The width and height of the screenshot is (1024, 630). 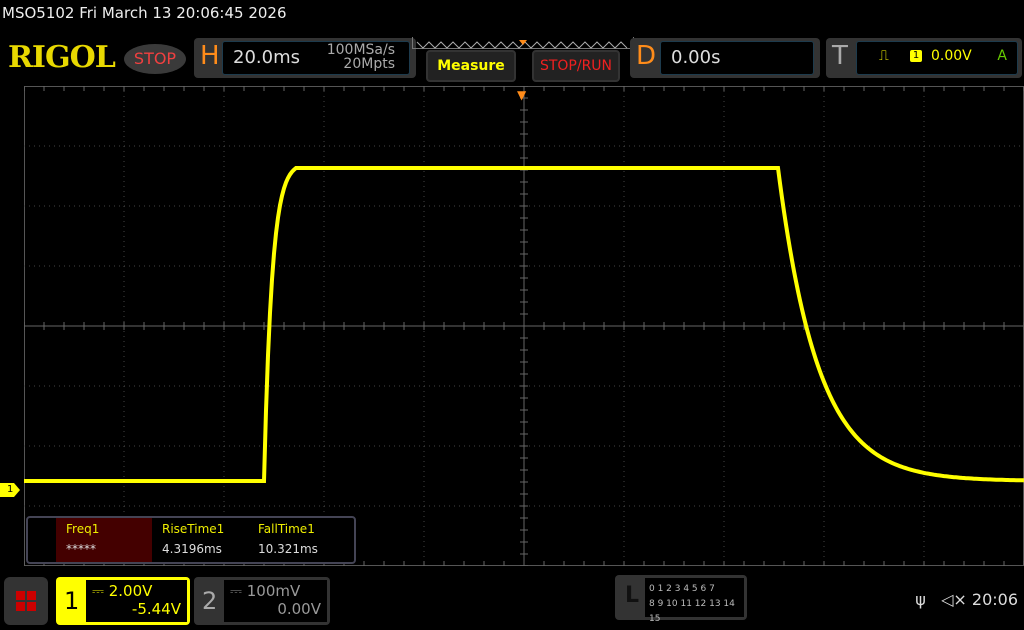 I want to click on measure-button: Measure, so click(x=471, y=66).